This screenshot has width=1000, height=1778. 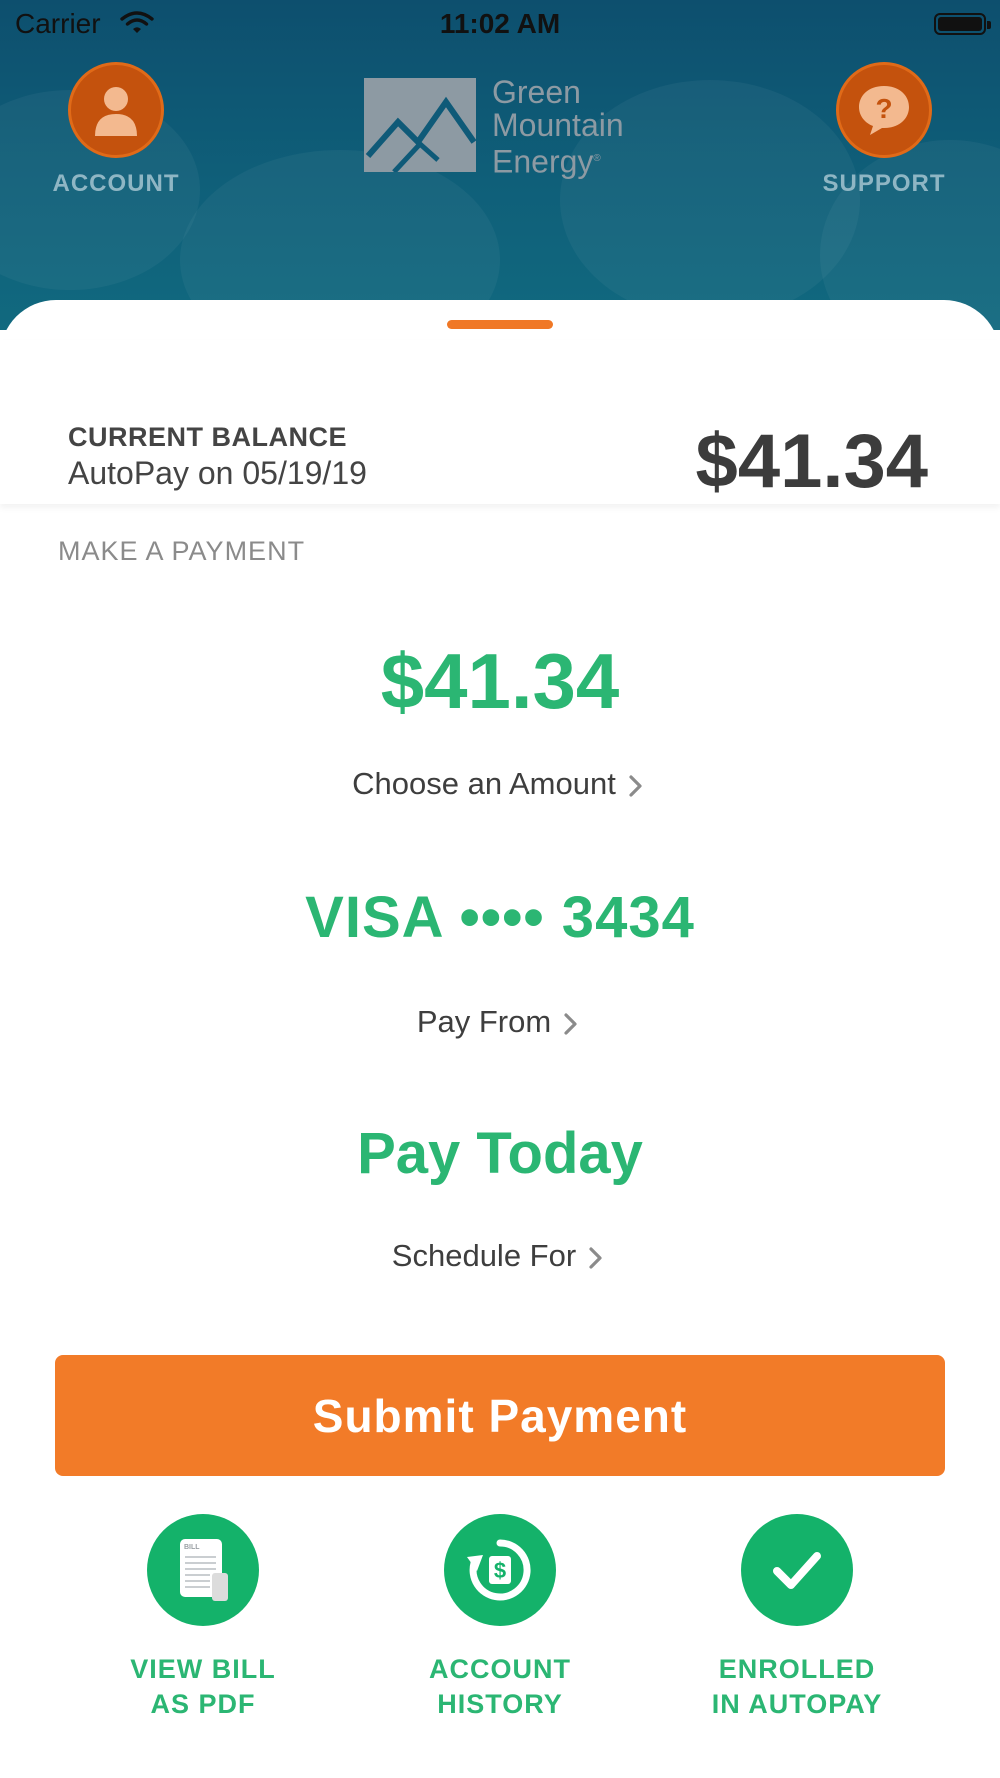 What do you see at coordinates (207, 437) in the screenshot?
I see `current-balance-label: CURRENT BALANCE` at bounding box center [207, 437].